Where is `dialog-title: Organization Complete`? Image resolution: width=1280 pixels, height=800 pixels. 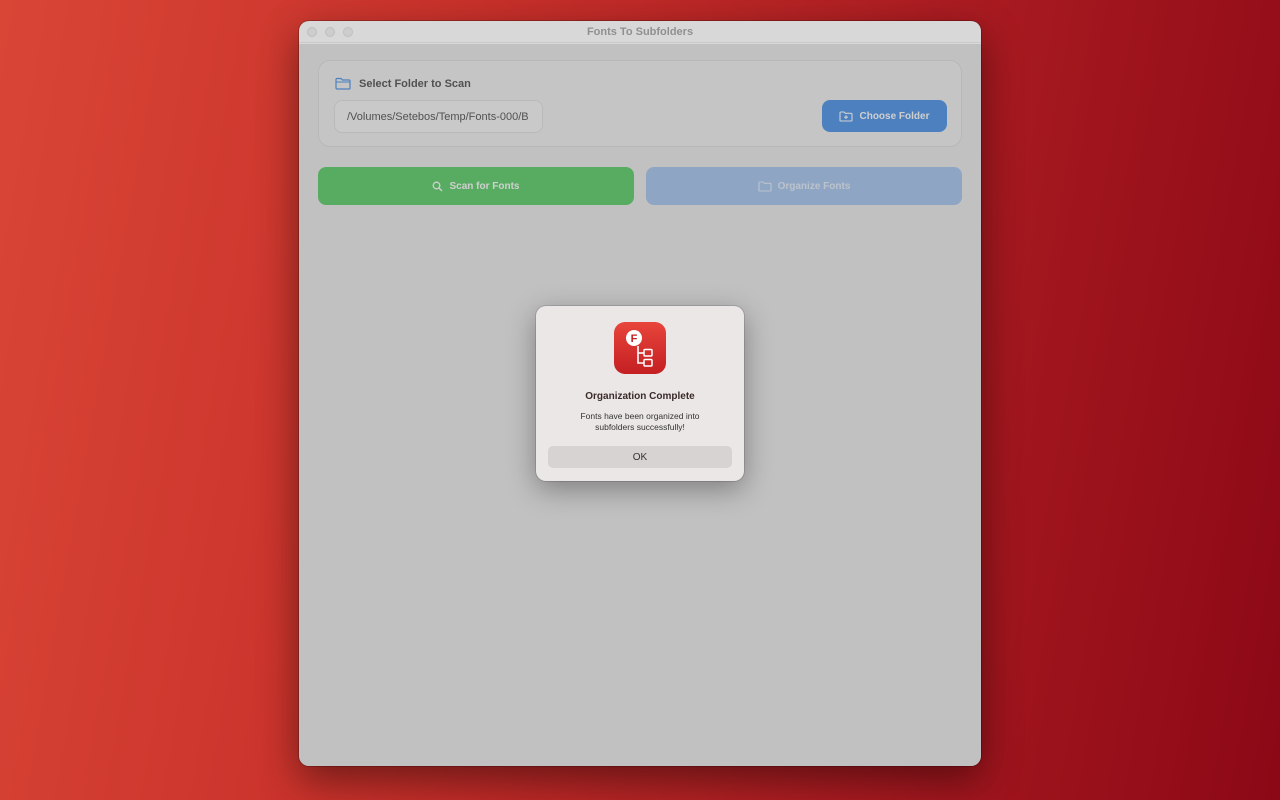
dialog-title: Organization Complete is located at coordinates (640, 396).